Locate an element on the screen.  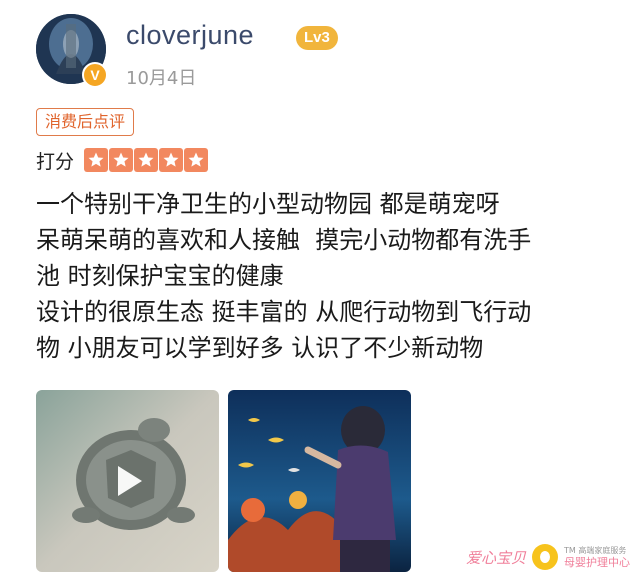
watermark: 爱心宝贝 TM 高端家庭服务 母婴护理中心 is located at coordinates (548, 557).